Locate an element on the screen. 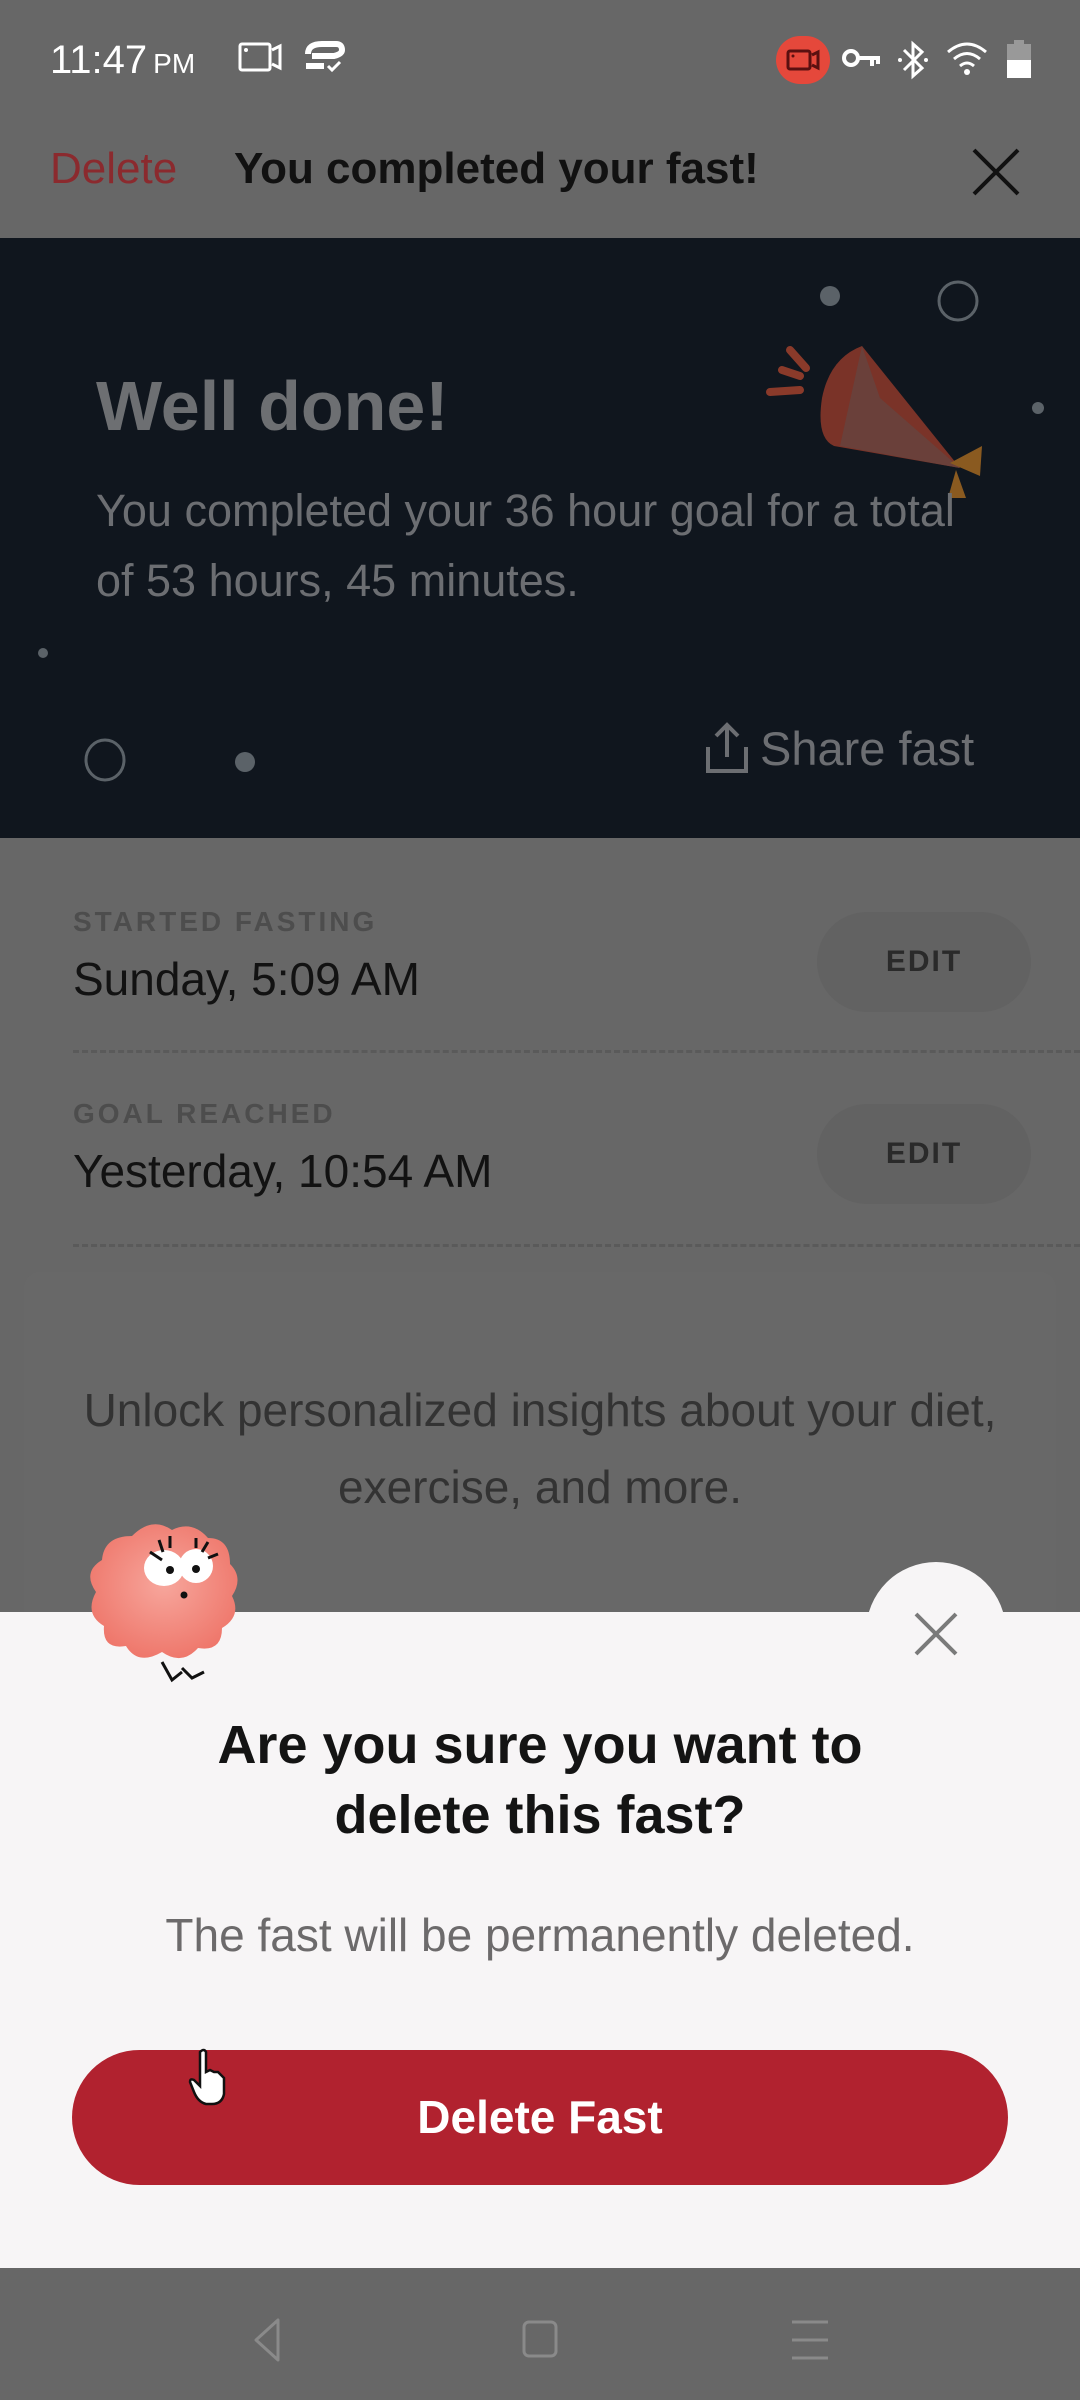  status-bar: 11:47 PM is located at coordinates (540, 60).